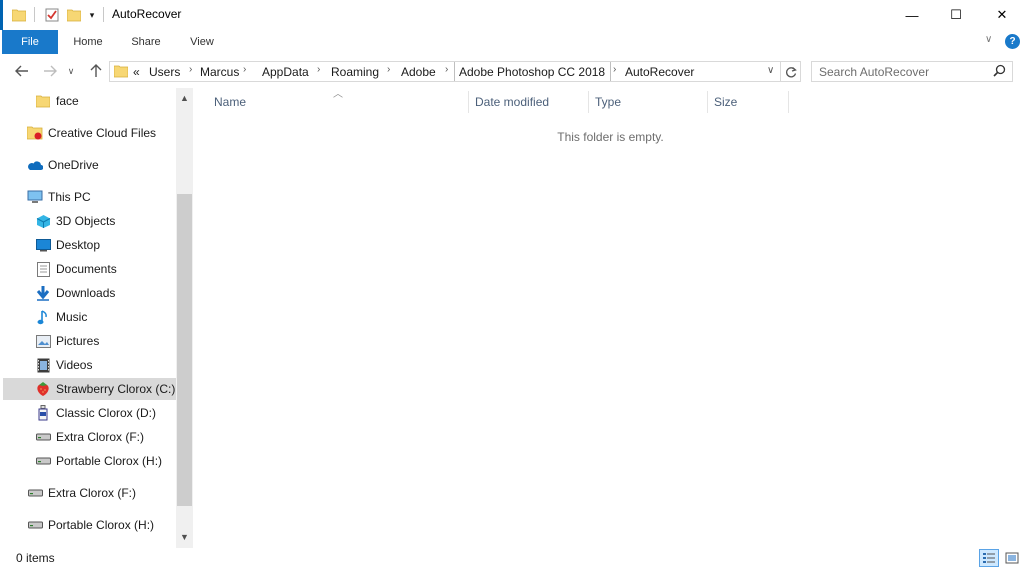 This screenshot has width=1025, height=568. I want to click on nav-item-classic-clorox-d: Classic Clorox (D:), so click(95, 413).